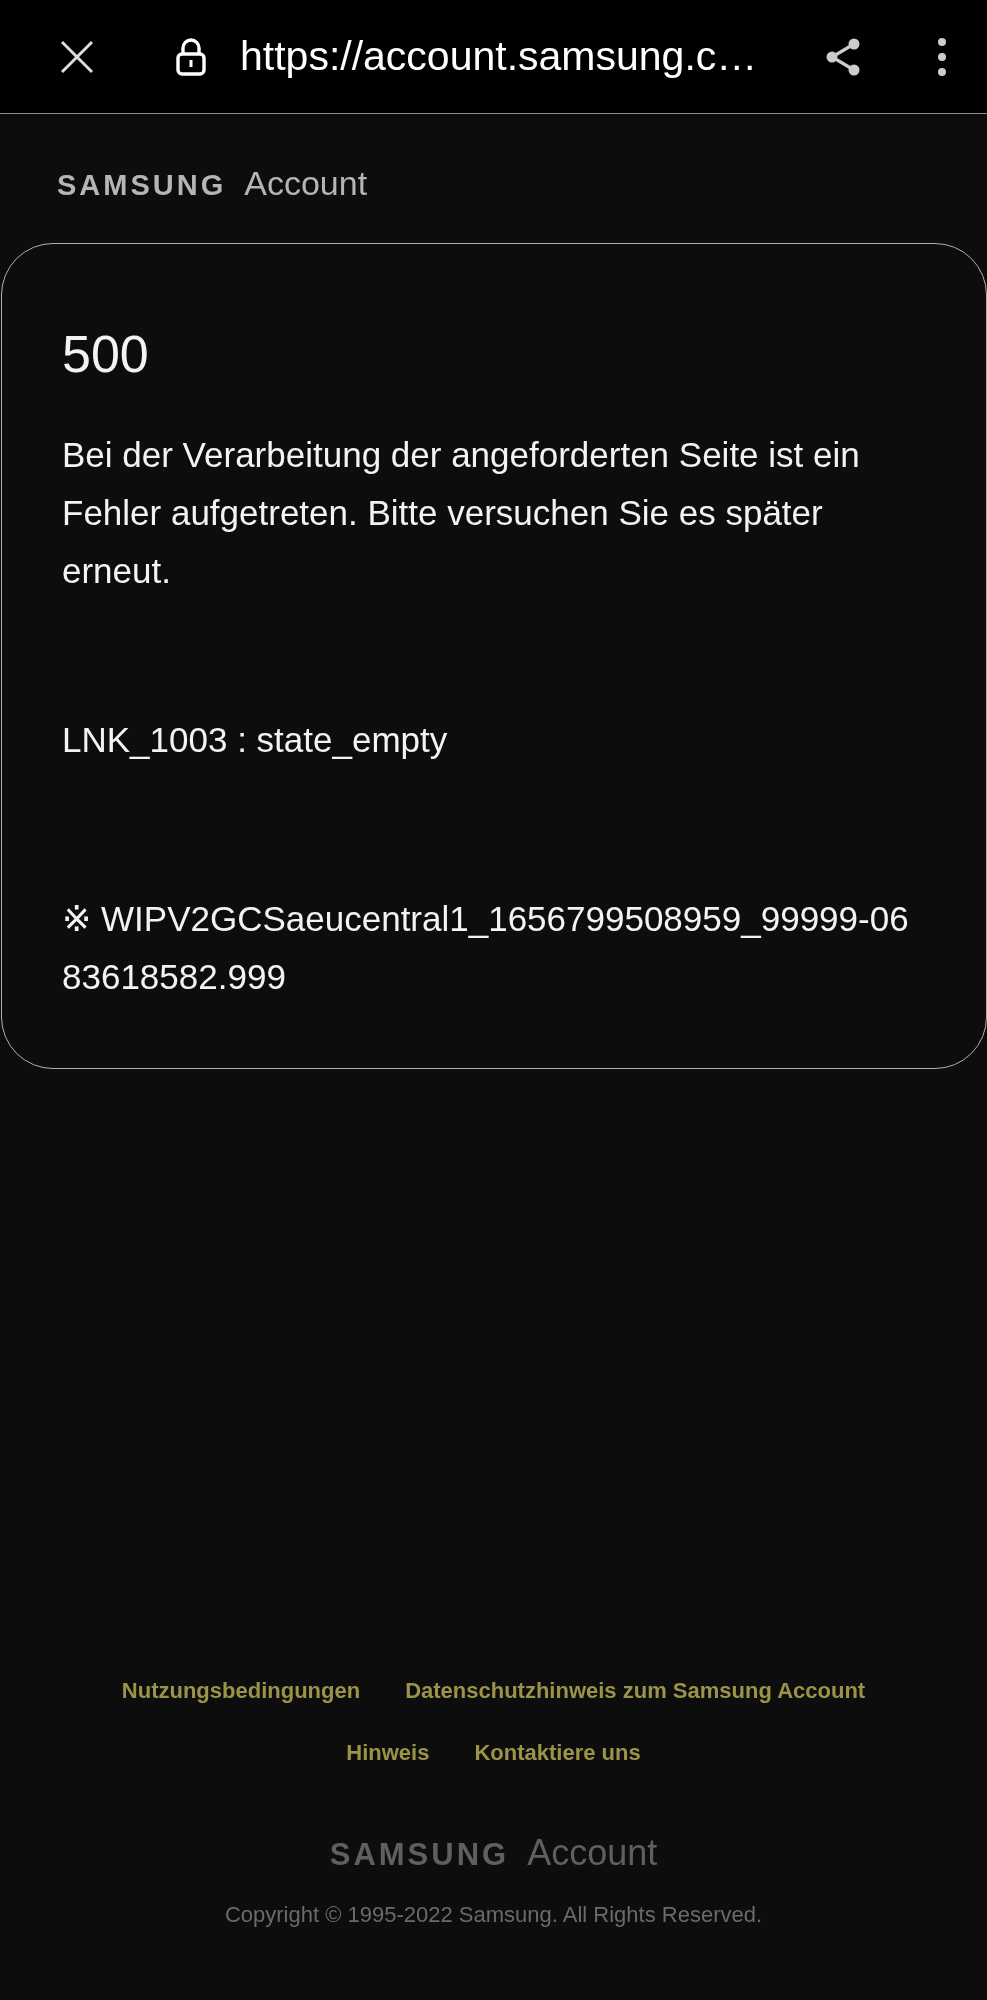 This screenshot has height=2000, width=987. Describe the element at coordinates (191, 56) in the screenshot. I see `lock-icon` at that location.